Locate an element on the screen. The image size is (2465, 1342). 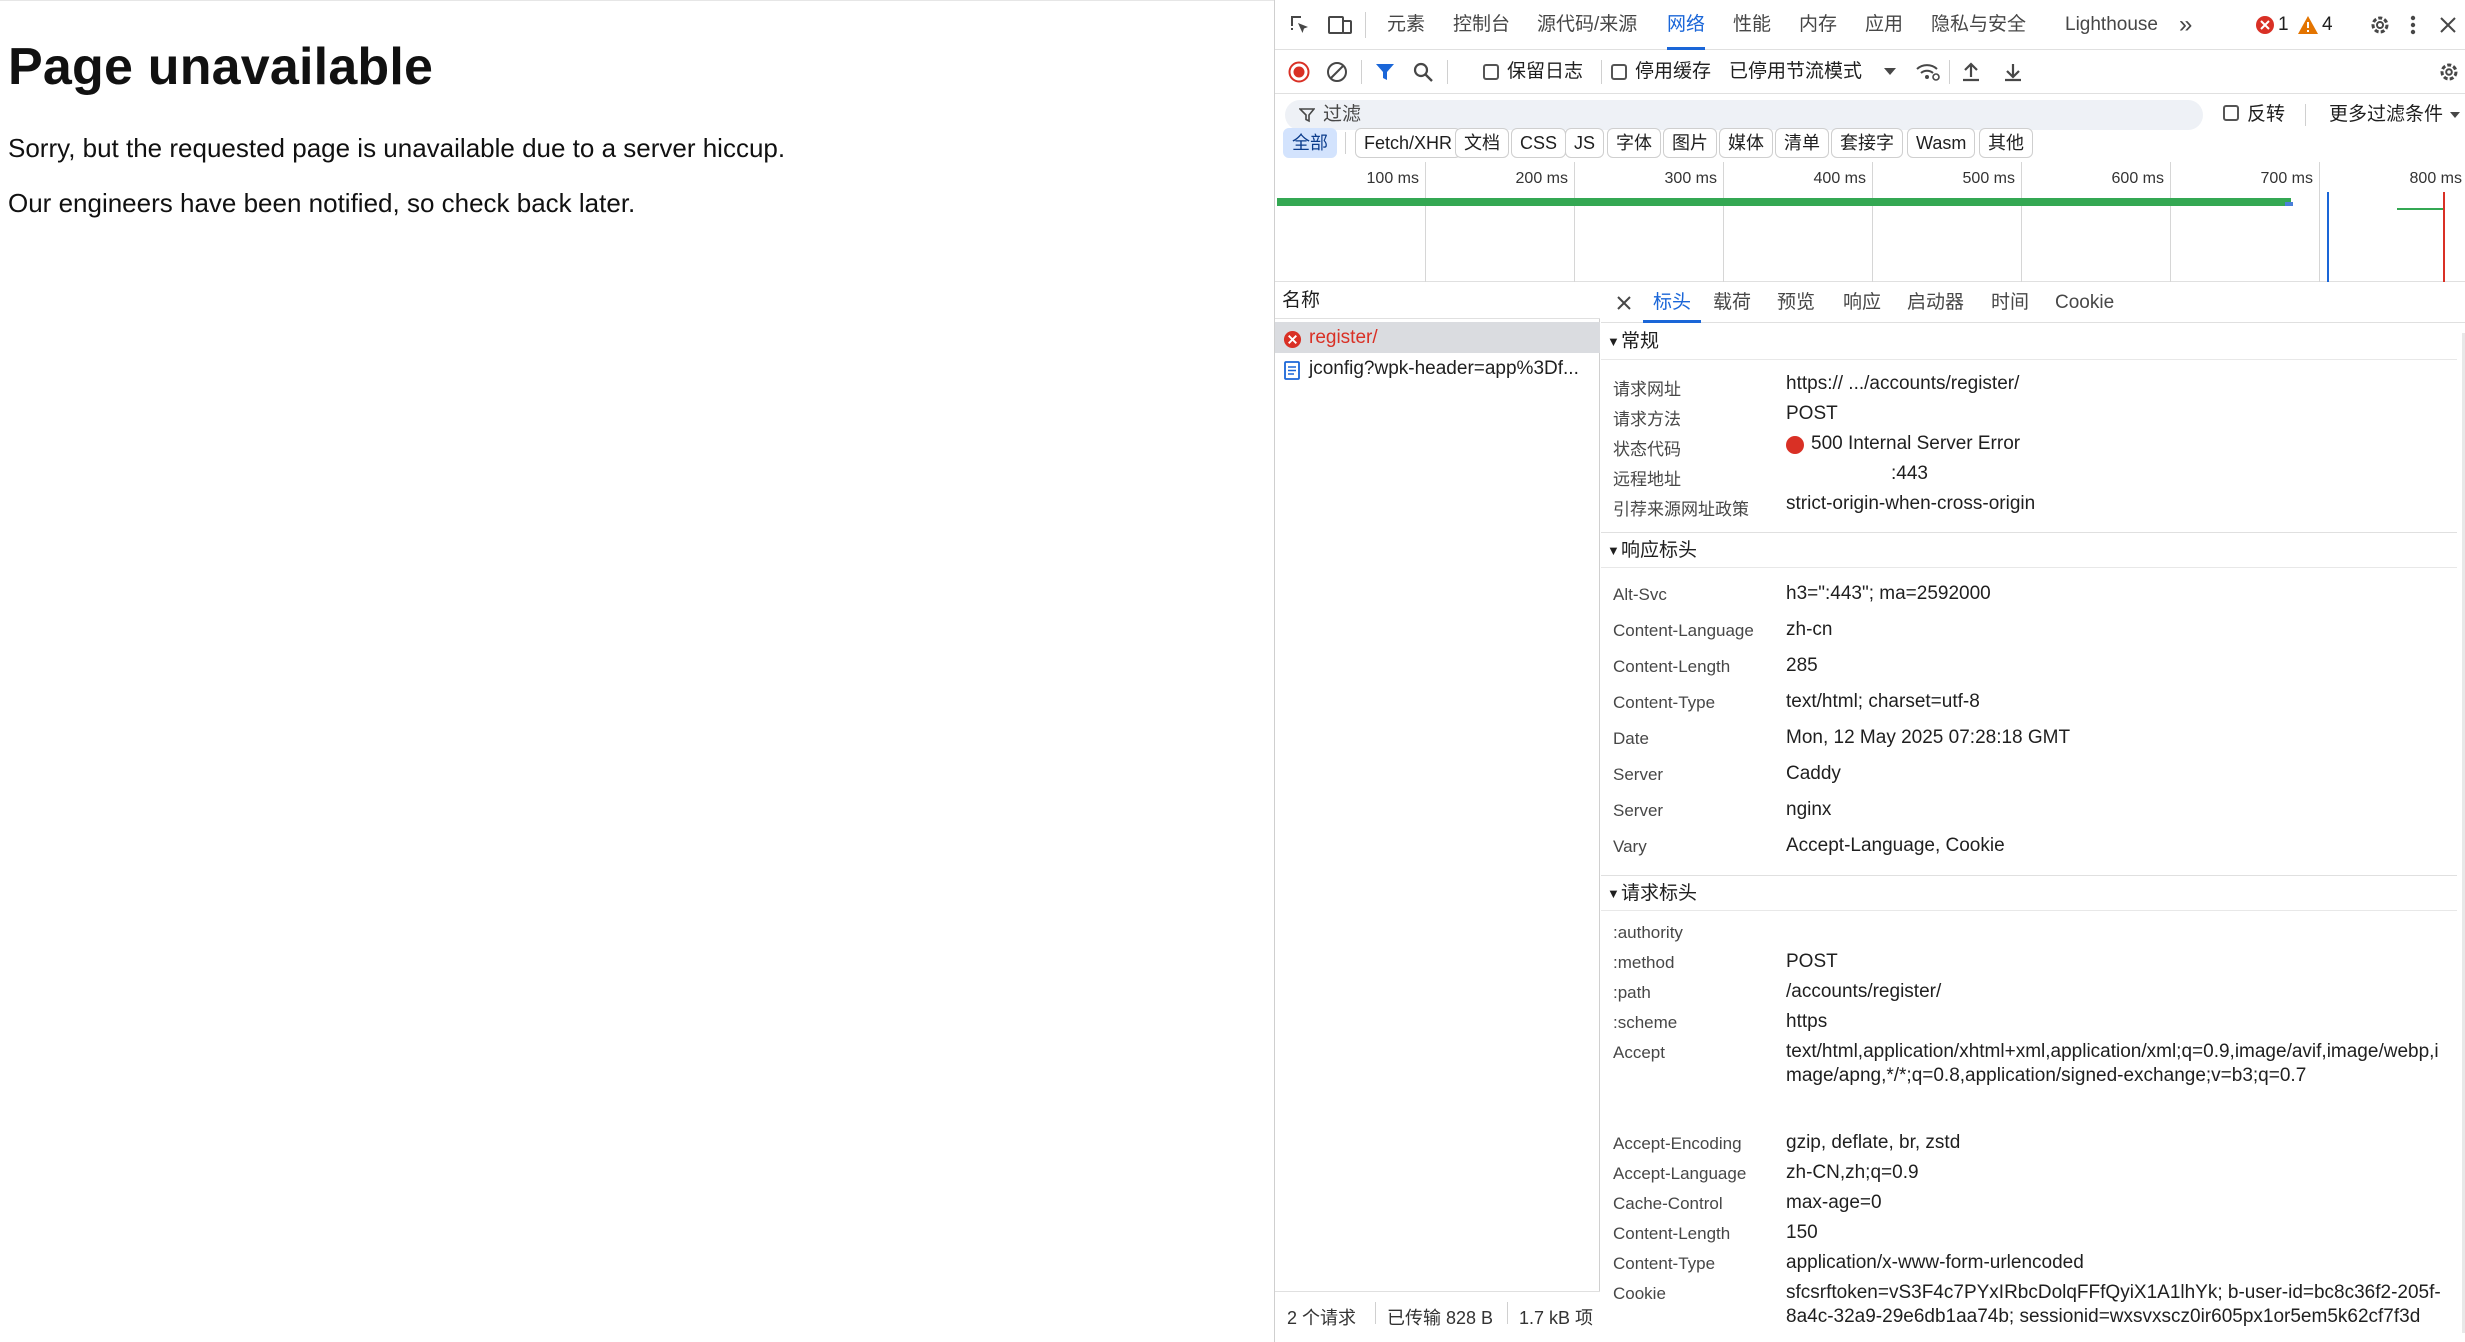
header-value: application/x-www-form-urlencoded is located at coordinates (1935, 1262).